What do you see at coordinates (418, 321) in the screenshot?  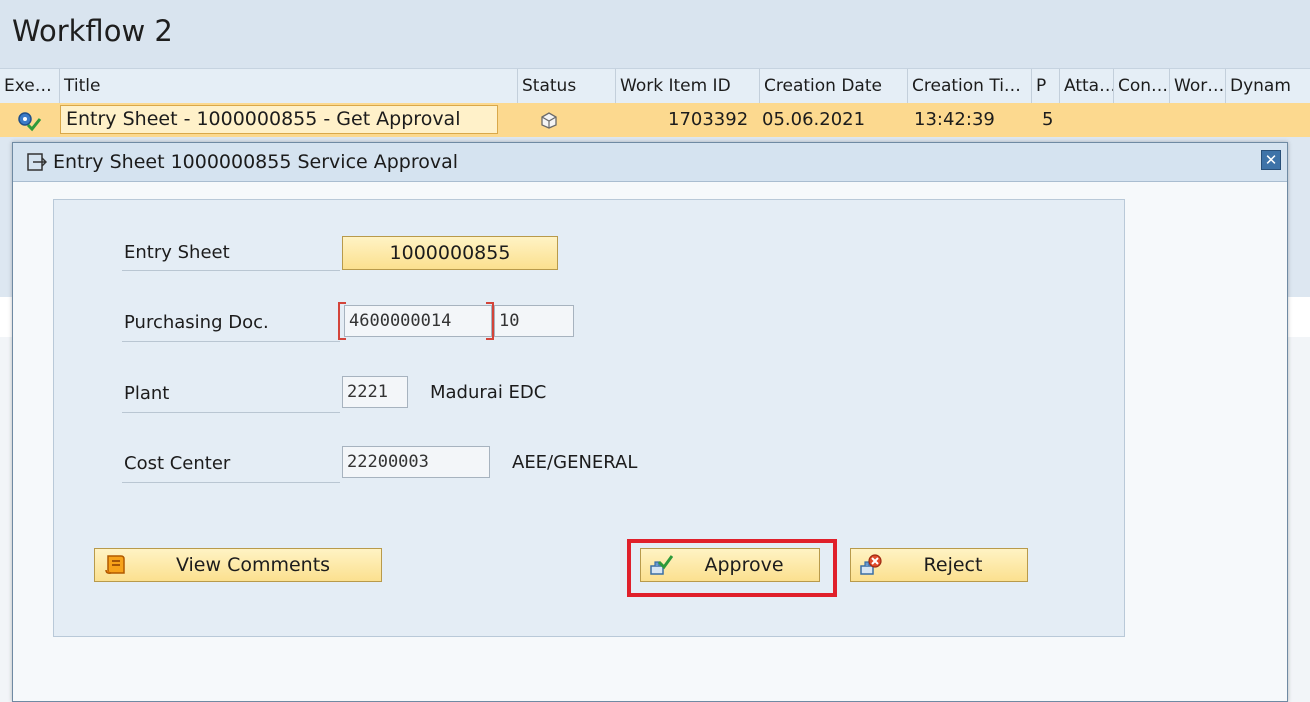 I see `purchasing-doc-field: 4600000014` at bounding box center [418, 321].